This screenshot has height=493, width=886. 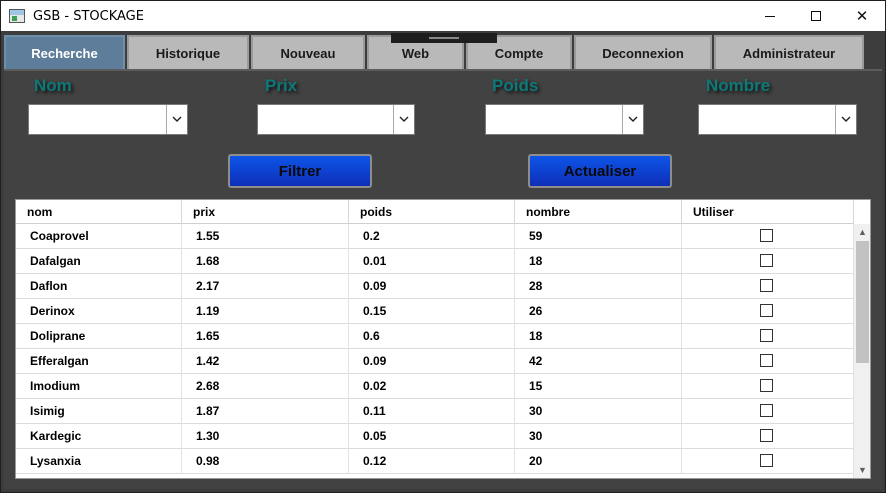 What do you see at coordinates (598, 236) in the screenshot?
I see `cell-nombre: 59` at bounding box center [598, 236].